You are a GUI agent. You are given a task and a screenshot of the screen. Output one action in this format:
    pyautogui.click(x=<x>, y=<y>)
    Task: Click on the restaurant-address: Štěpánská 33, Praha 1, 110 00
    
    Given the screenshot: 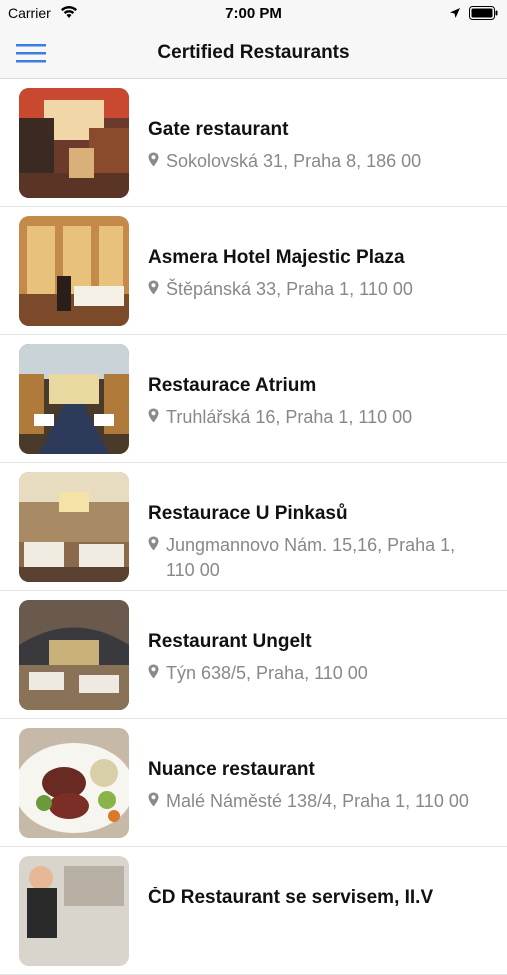 What is the action you would take?
    pyautogui.click(x=318, y=289)
    